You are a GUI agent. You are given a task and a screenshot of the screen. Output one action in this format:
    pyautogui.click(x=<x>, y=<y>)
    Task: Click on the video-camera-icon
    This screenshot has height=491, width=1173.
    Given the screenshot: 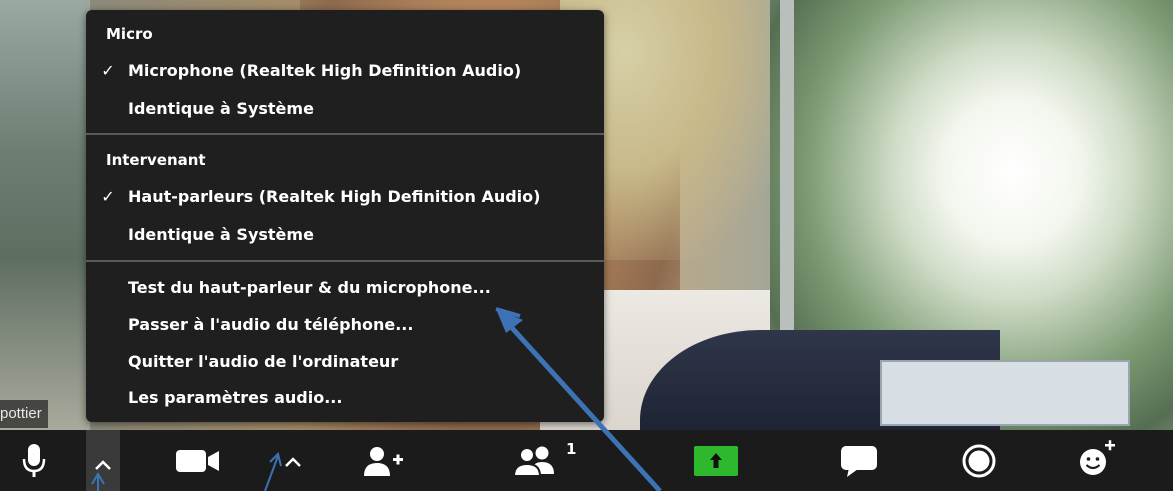 What is the action you would take?
    pyautogui.click(x=198, y=461)
    